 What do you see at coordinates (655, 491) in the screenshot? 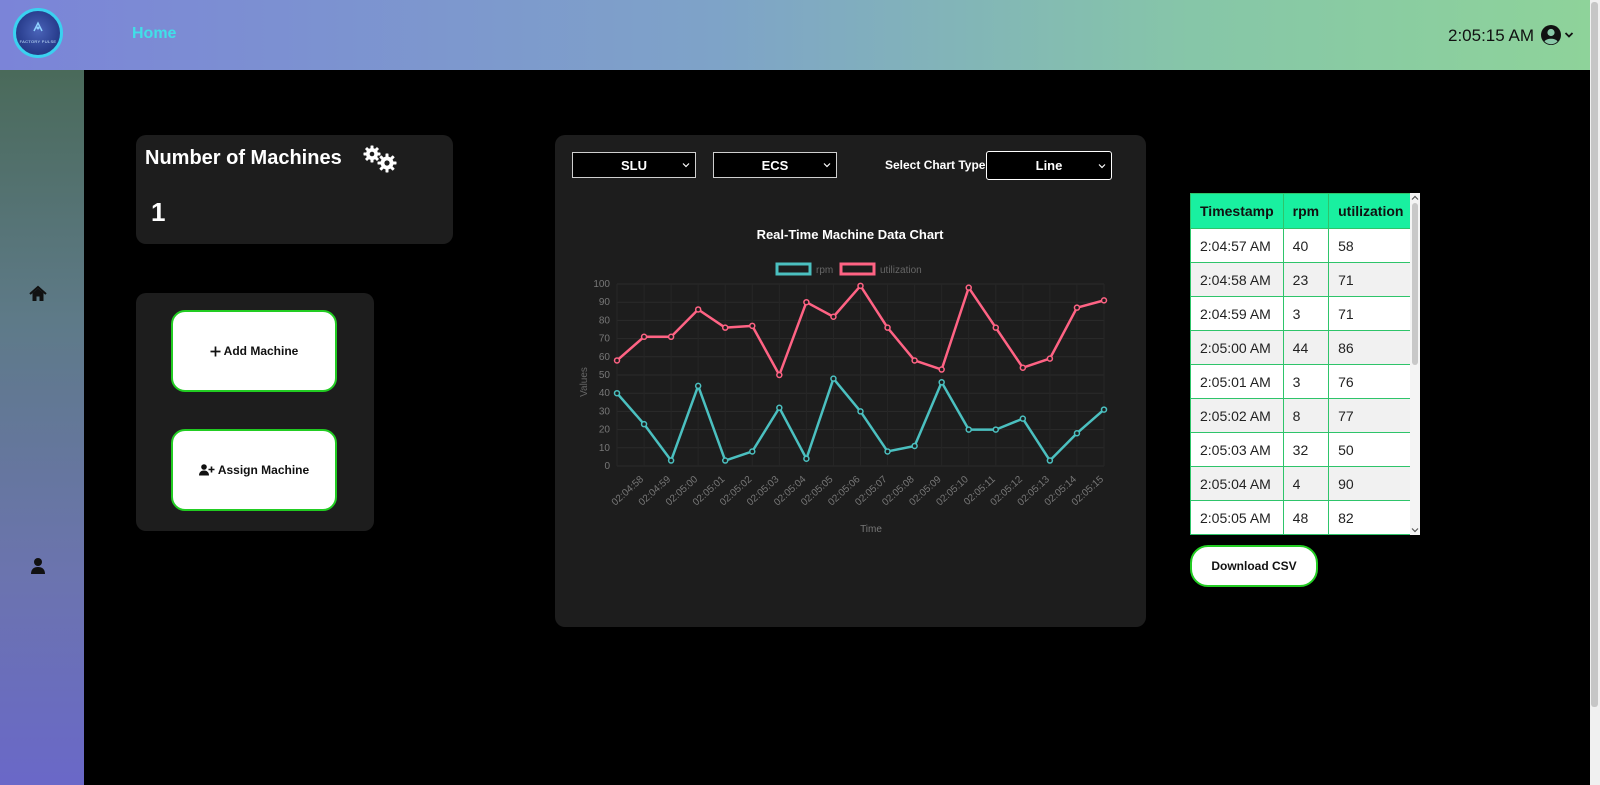
I see `x-tick-label: 02:04:59` at bounding box center [655, 491].